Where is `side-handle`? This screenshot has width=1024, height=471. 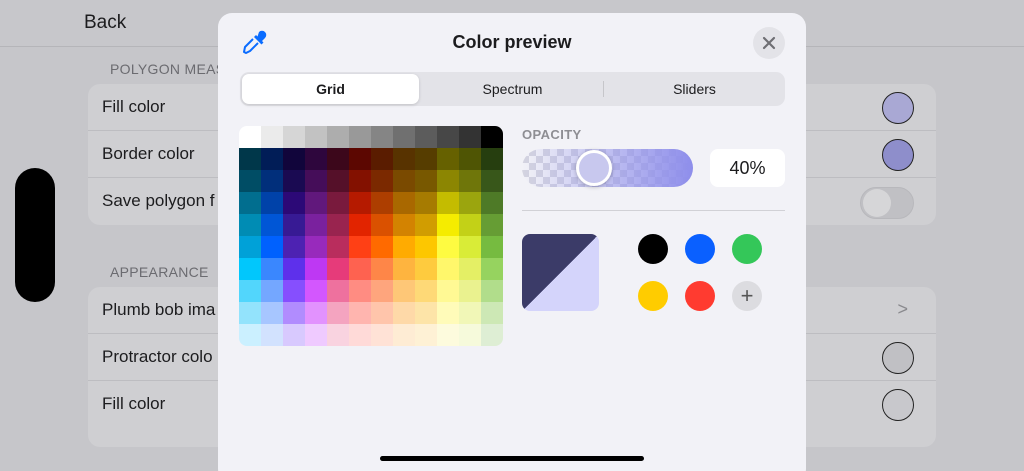 side-handle is located at coordinates (35, 235).